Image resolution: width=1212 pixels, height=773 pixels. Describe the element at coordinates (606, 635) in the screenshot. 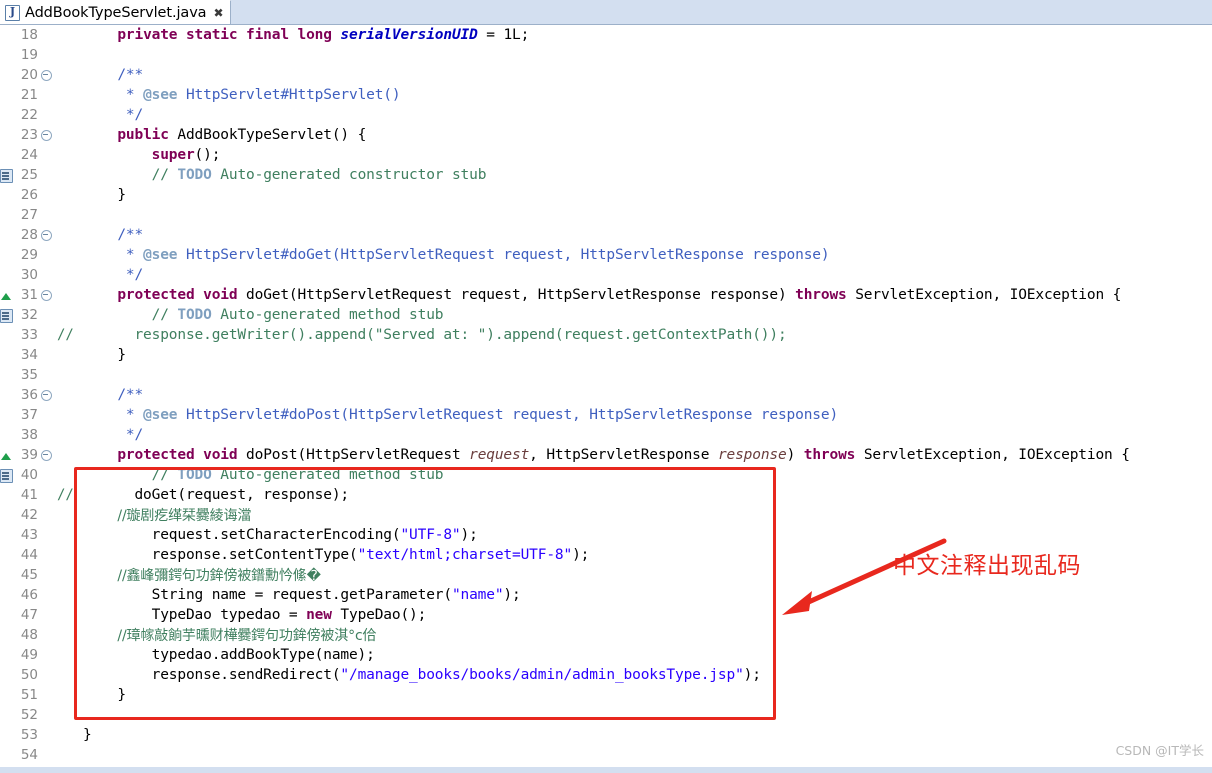

I see `code-line: 48 //璋幏敲餉芋曛财樺爨鍔句功鉾傍被淇°c佮` at that location.